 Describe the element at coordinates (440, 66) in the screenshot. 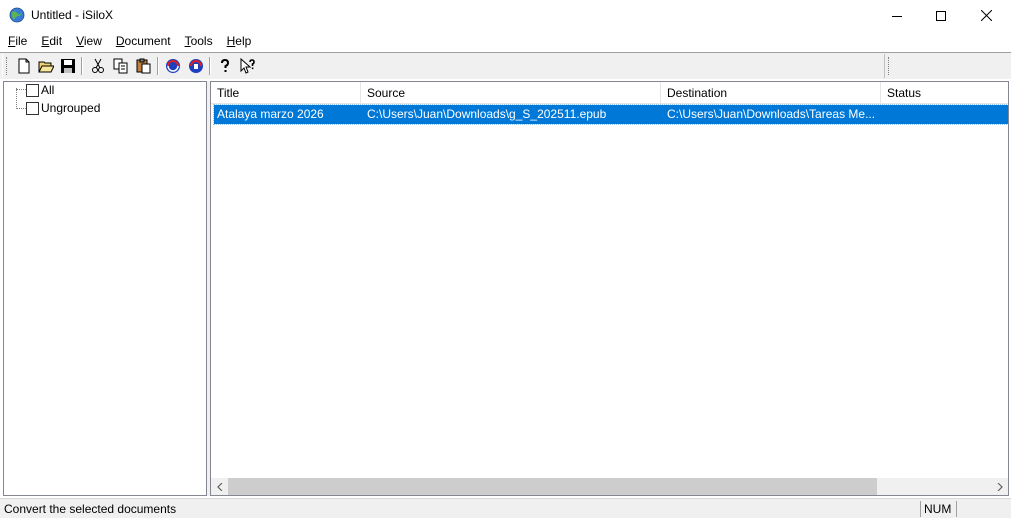

I see `toolbar` at that location.